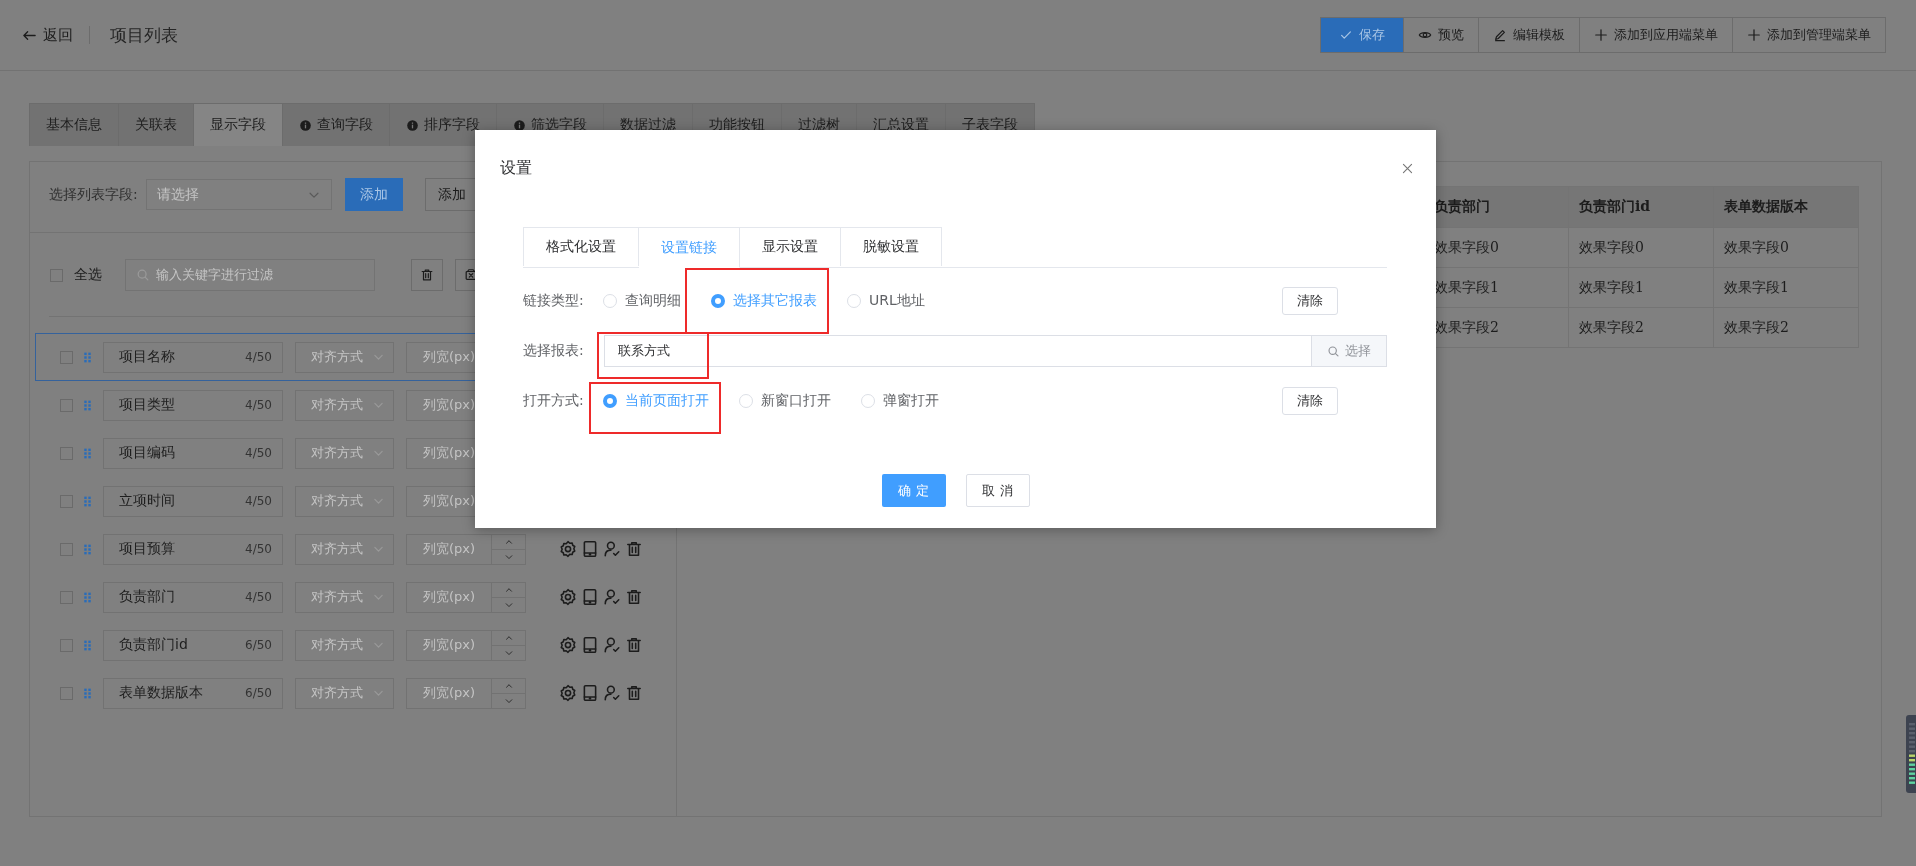  I want to click on name-field: 项目名称 4/50, so click(193, 357).